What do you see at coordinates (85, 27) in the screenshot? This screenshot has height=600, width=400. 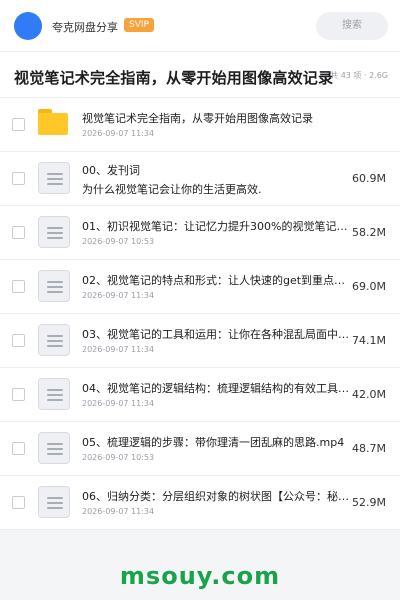 I see `brand-name: 夸克网盘分享` at bounding box center [85, 27].